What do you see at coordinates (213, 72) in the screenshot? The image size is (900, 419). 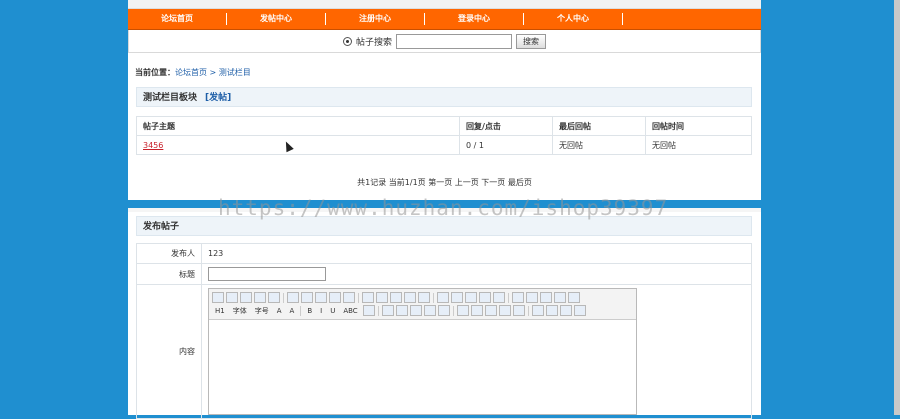 I see `breadcrumb-sep: >` at bounding box center [213, 72].